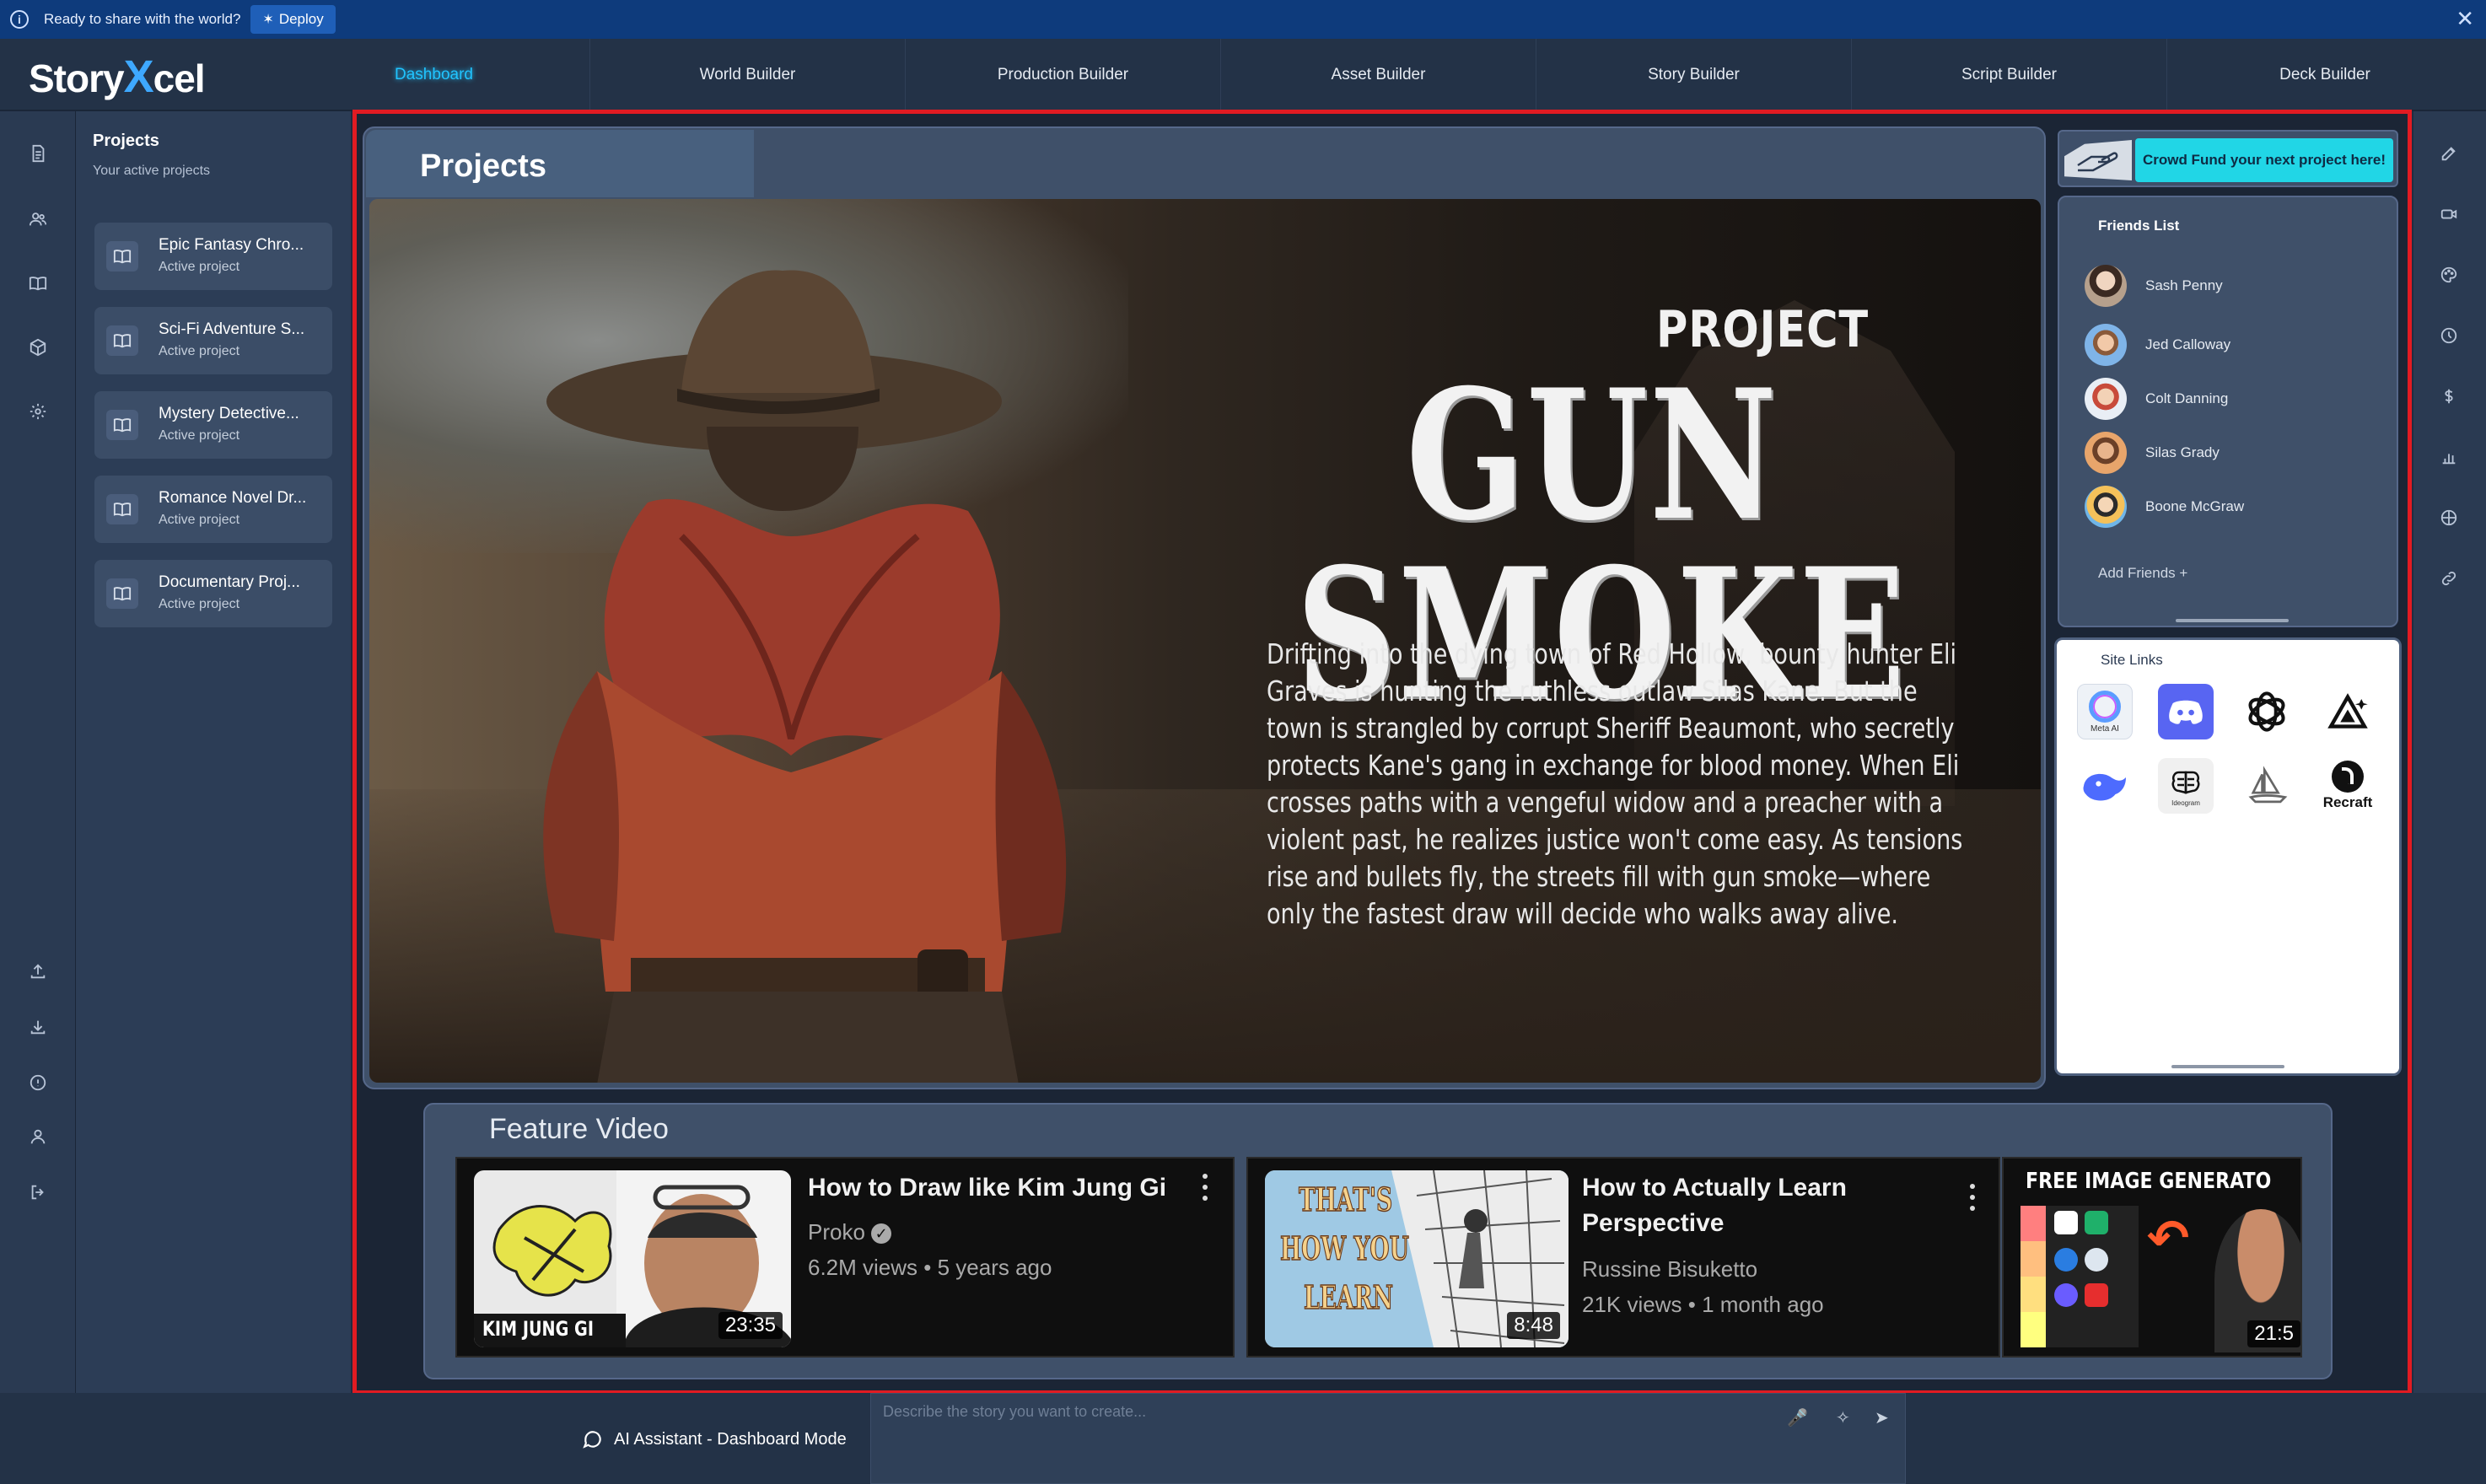 This screenshot has width=2486, height=1484. I want to click on site-links-scrollbar, so click(2227, 1066).